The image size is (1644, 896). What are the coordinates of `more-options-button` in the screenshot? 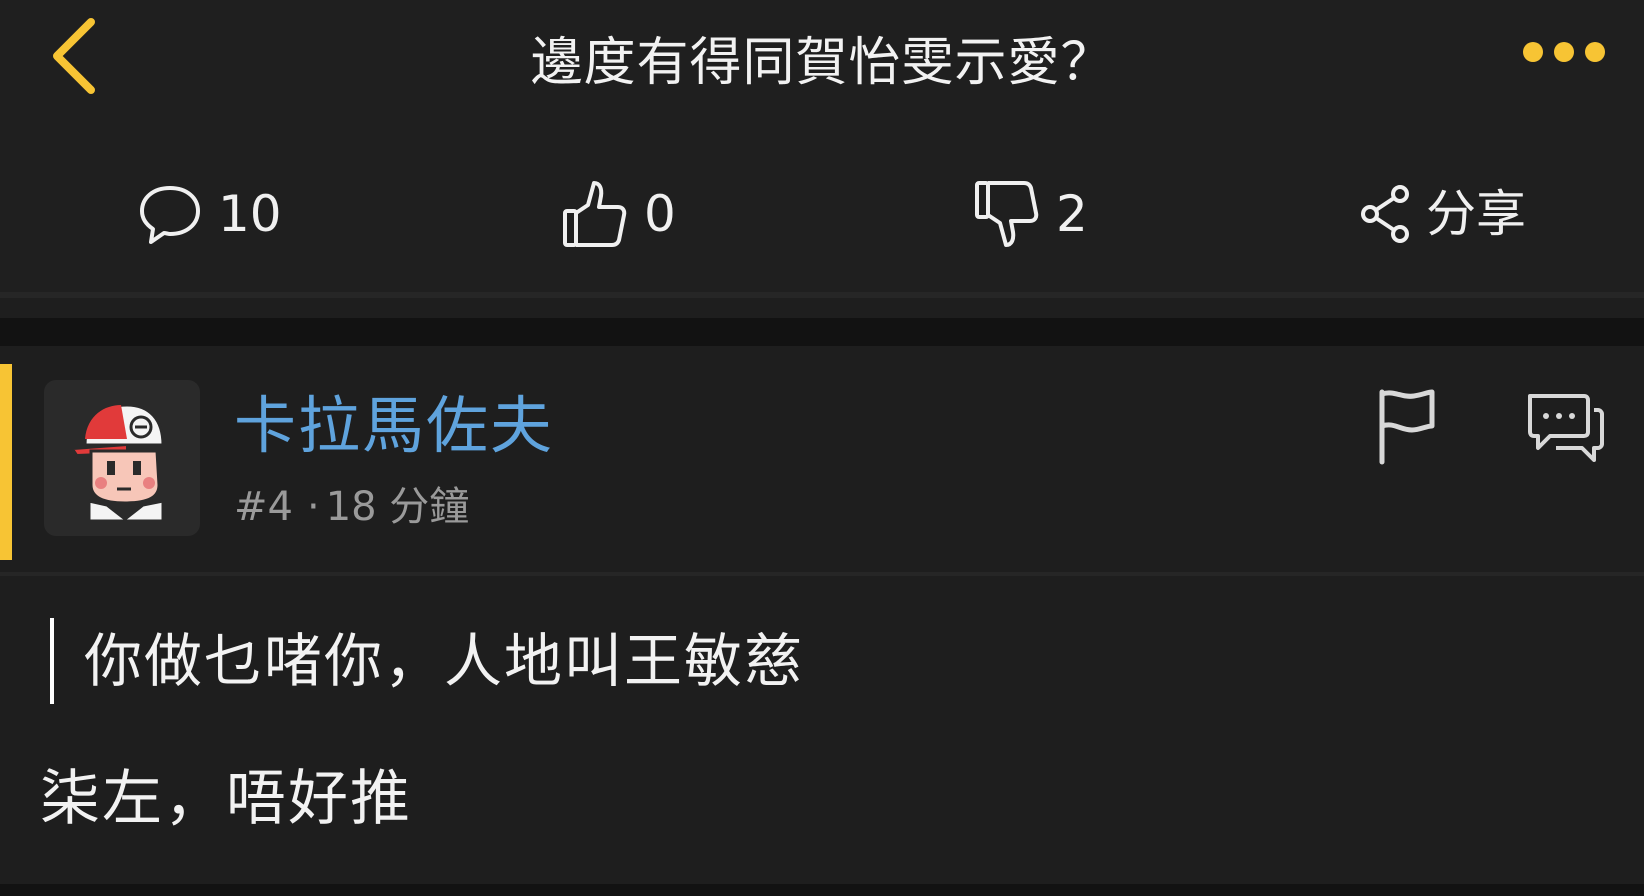 It's located at (1564, 52).